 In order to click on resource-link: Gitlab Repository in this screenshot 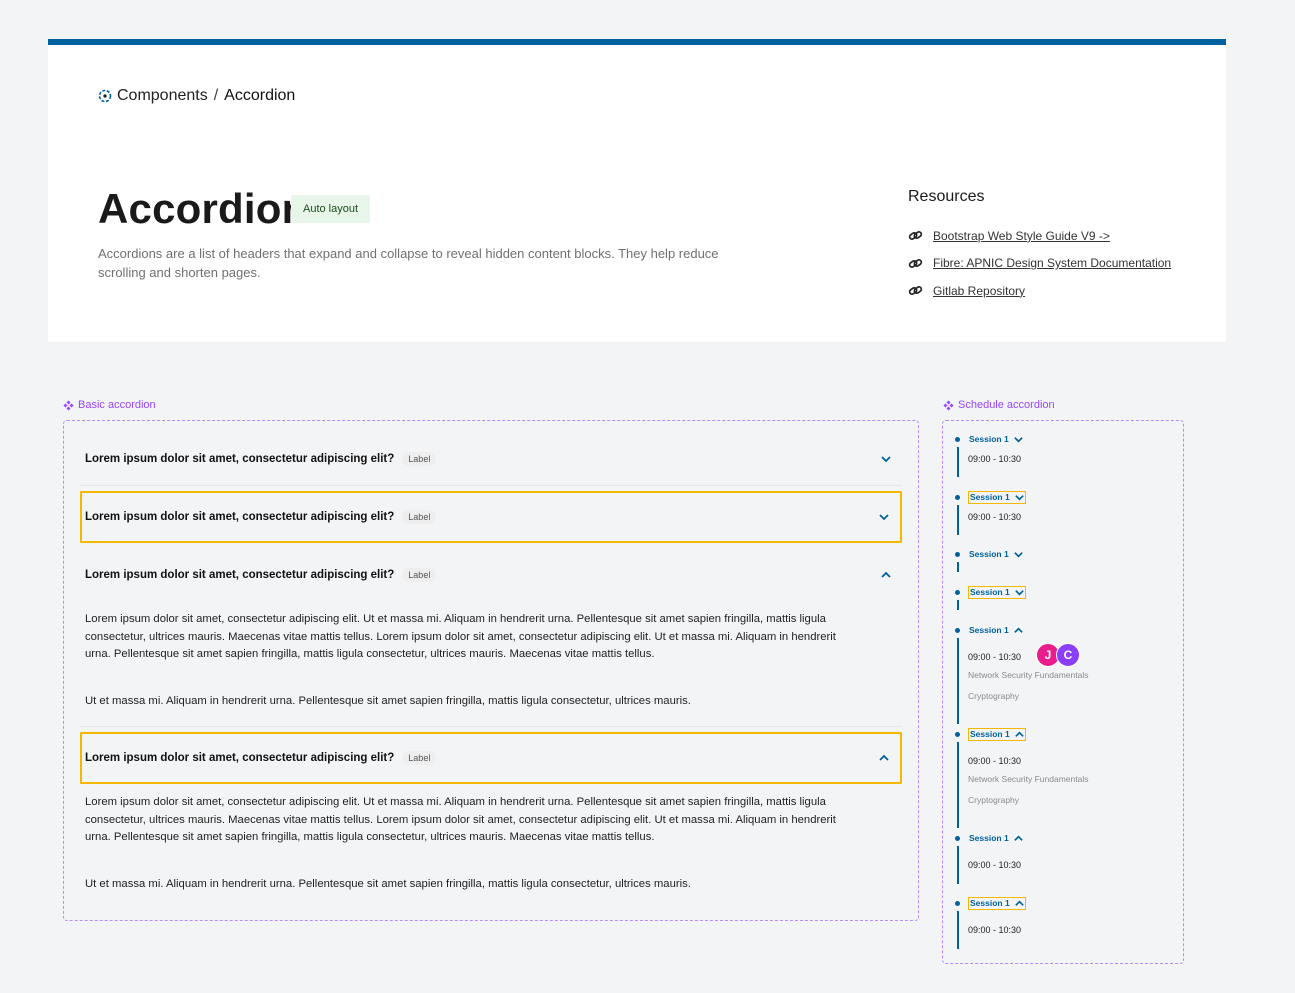, I will do `click(1039, 291)`.